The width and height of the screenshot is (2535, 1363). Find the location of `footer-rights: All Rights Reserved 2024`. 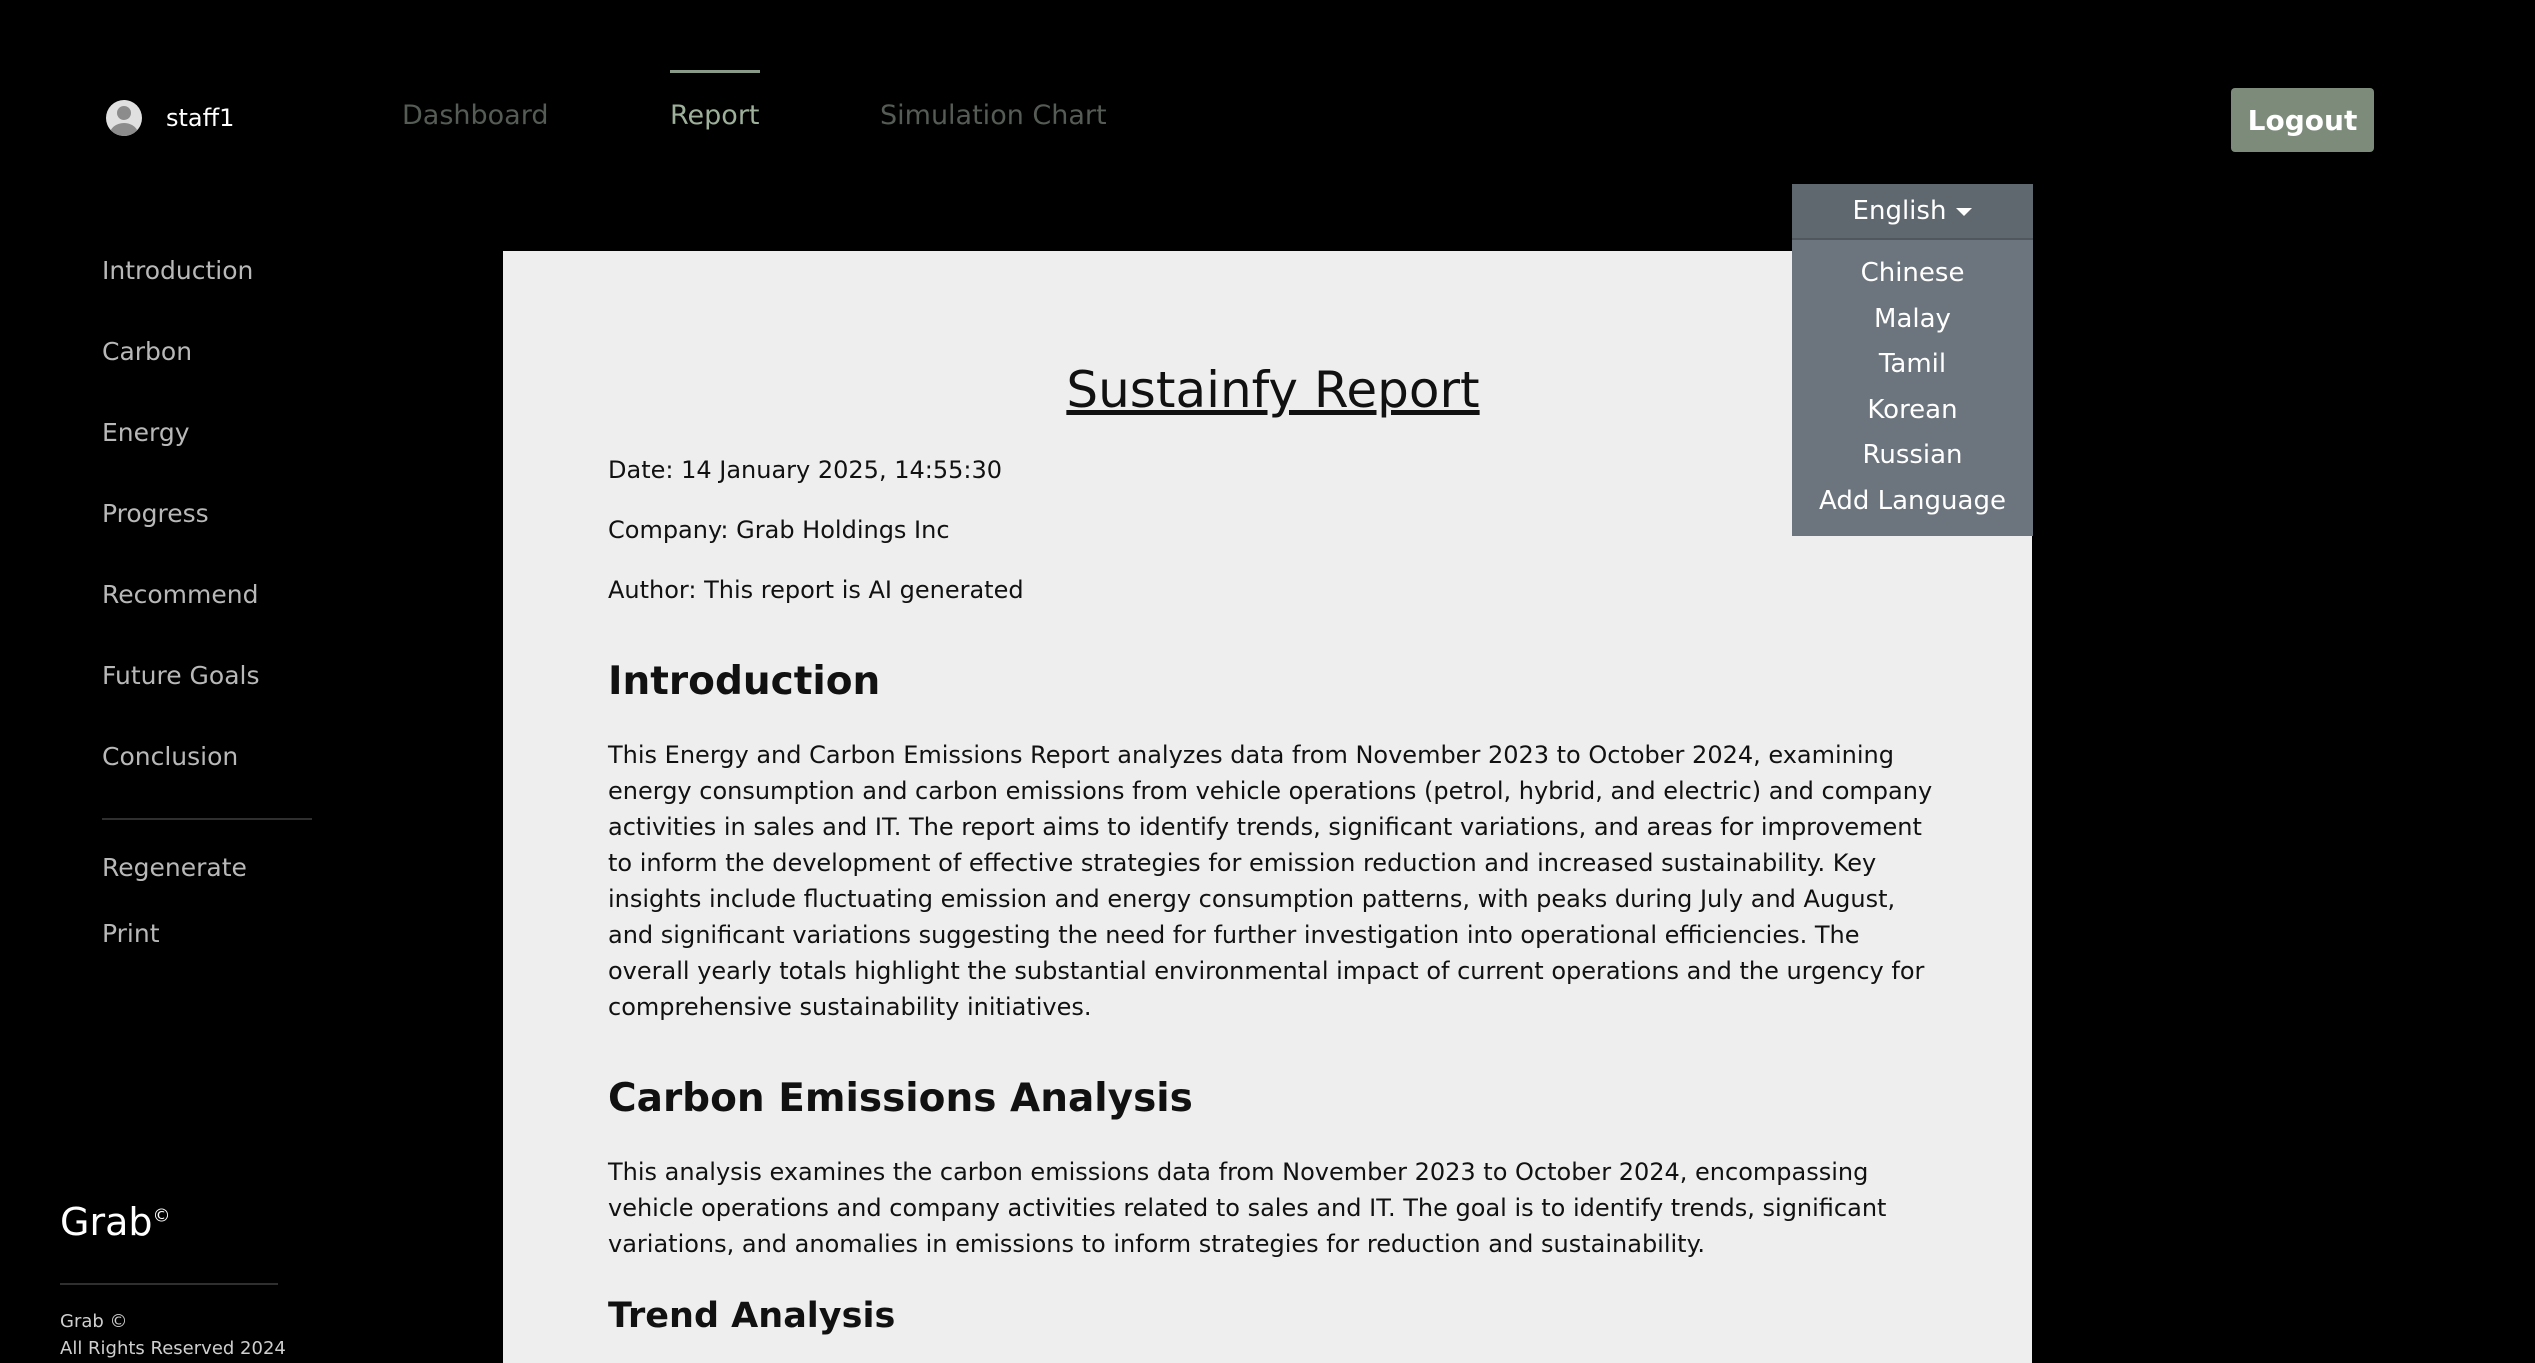

footer-rights: All Rights Reserved 2024 is located at coordinates (173, 1348).